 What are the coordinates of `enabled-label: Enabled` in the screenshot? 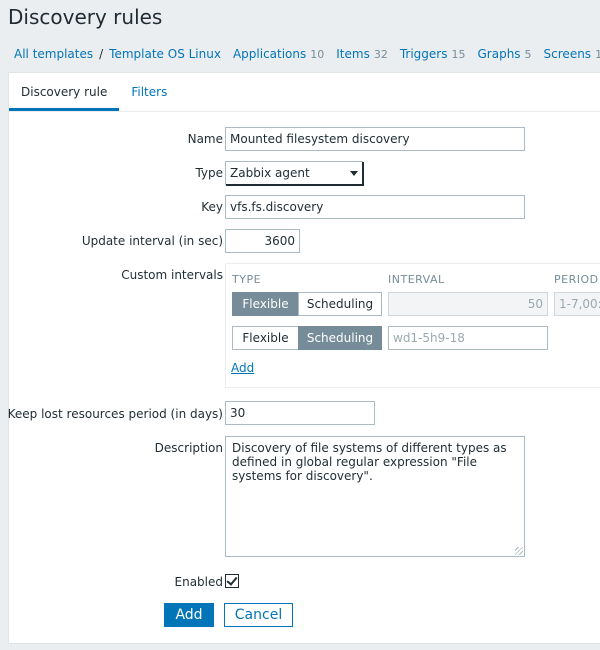 It's located at (199, 582).